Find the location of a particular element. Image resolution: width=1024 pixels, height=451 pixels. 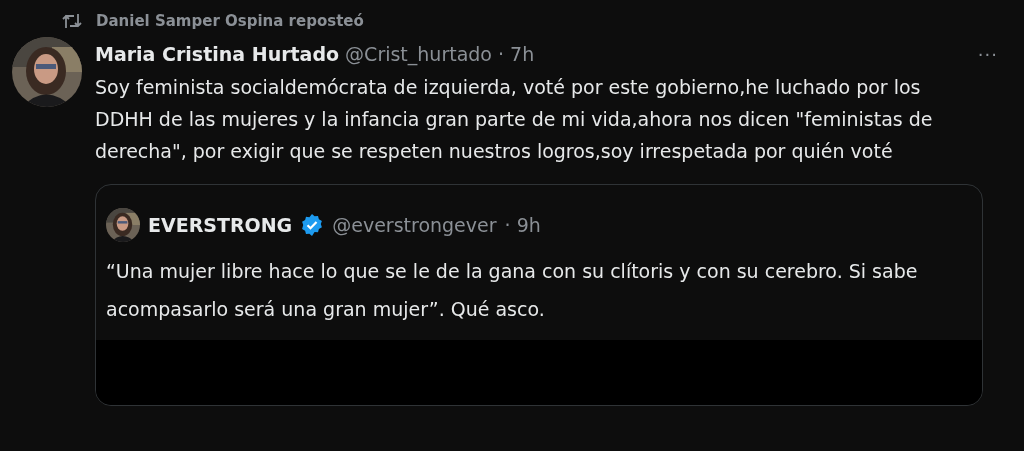

author-name: Maria Cristina Hurtado is located at coordinates (217, 54).